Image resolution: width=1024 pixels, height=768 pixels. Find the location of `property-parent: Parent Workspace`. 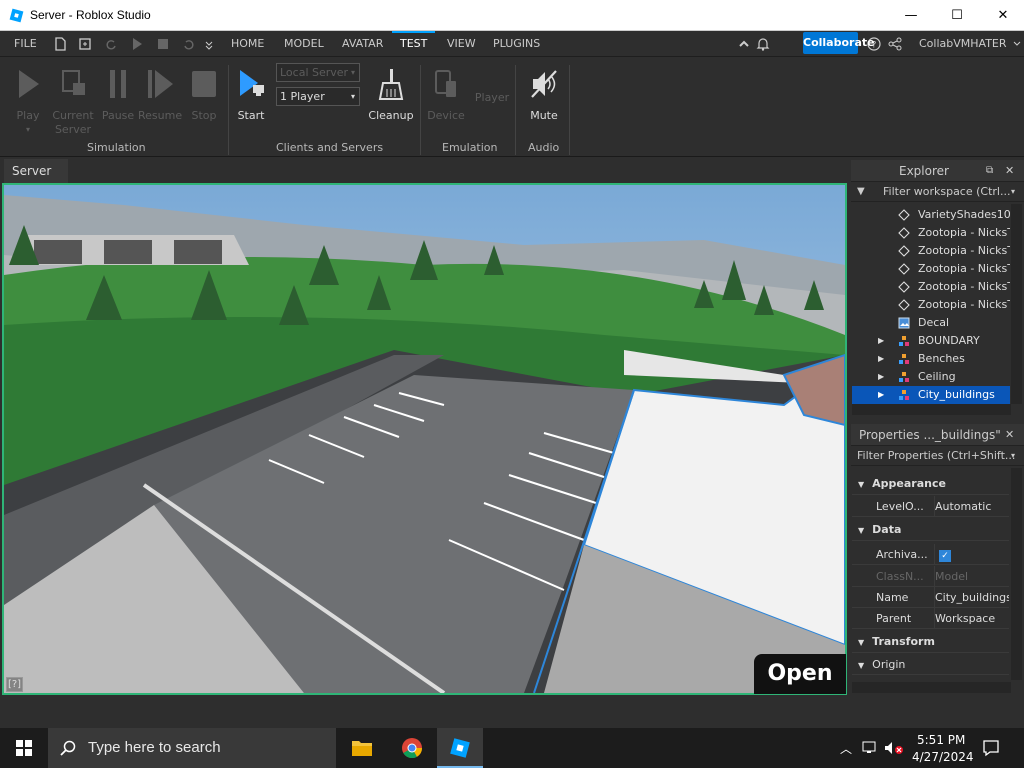

property-parent: Parent Workspace is located at coordinates (930, 618).